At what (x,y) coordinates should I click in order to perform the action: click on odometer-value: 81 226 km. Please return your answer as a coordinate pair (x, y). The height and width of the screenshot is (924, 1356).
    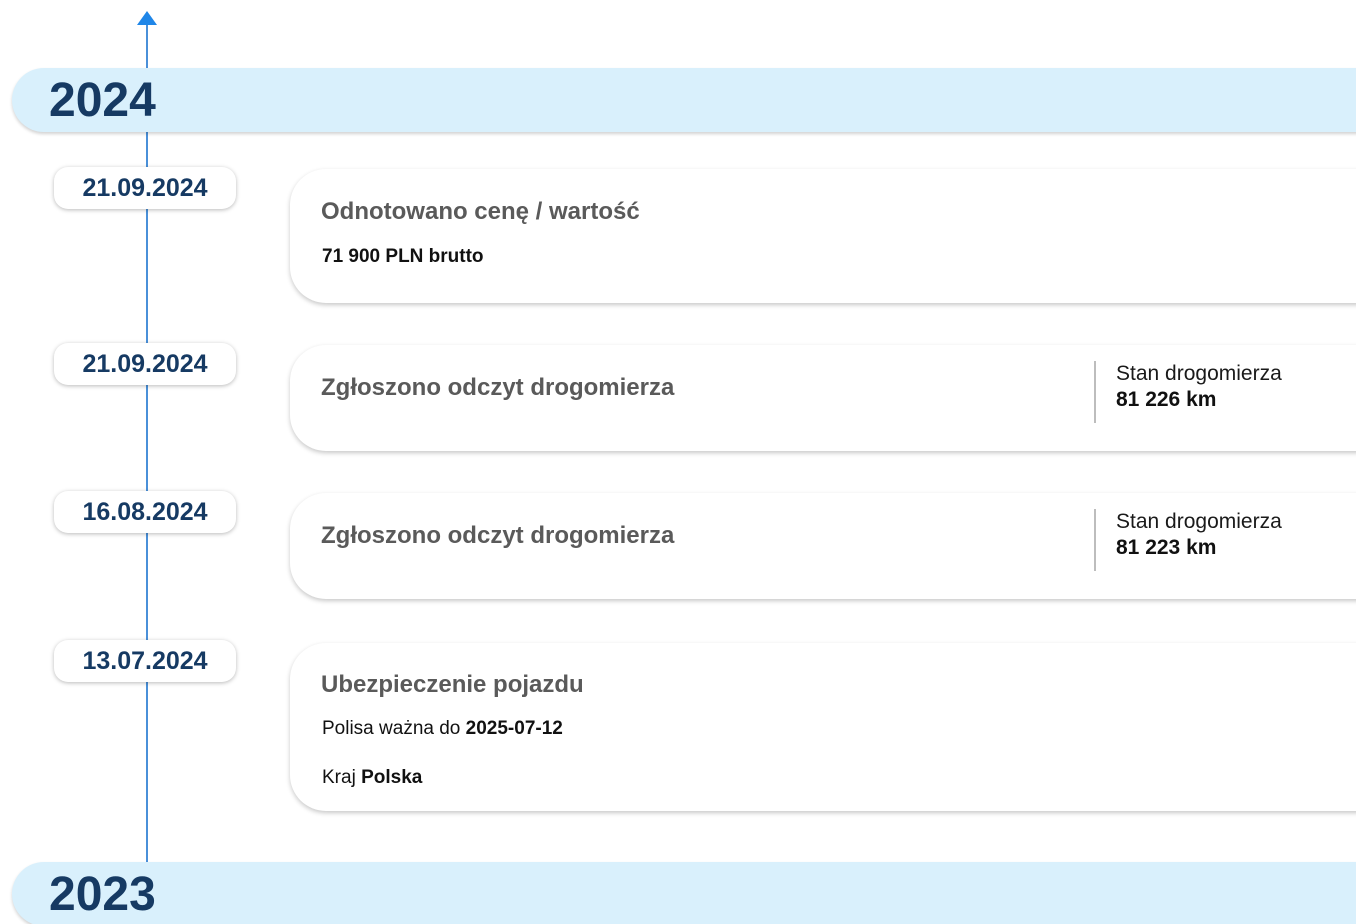
    Looking at the image, I should click on (1166, 399).